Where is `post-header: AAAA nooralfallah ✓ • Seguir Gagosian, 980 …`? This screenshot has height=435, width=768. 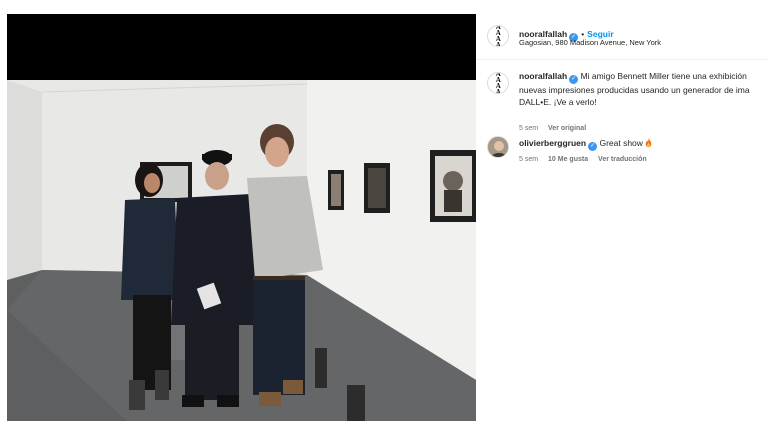
post-header: AAAA nooralfallah ✓ • Seguir Gagosian, 980 … is located at coordinates (622, 37).